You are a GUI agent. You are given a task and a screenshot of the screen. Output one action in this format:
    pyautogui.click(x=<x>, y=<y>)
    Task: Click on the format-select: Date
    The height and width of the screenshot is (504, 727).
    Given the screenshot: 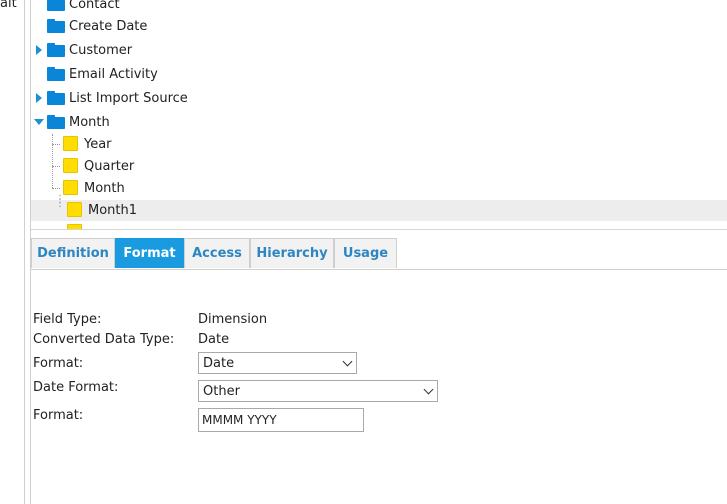 What is the action you would take?
    pyautogui.click(x=277, y=363)
    